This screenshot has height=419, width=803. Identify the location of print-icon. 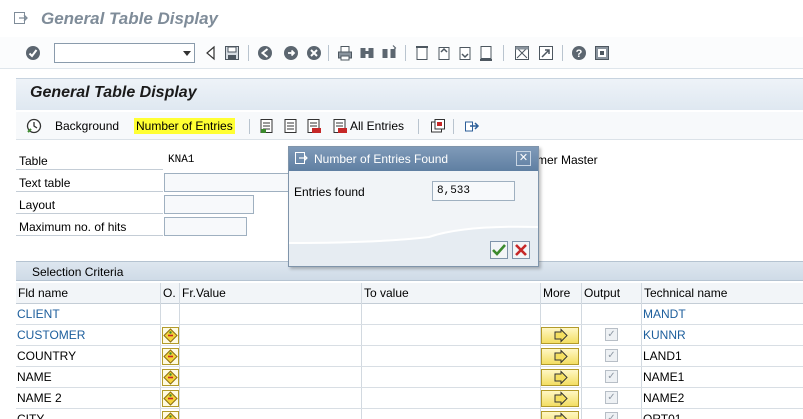
(345, 53).